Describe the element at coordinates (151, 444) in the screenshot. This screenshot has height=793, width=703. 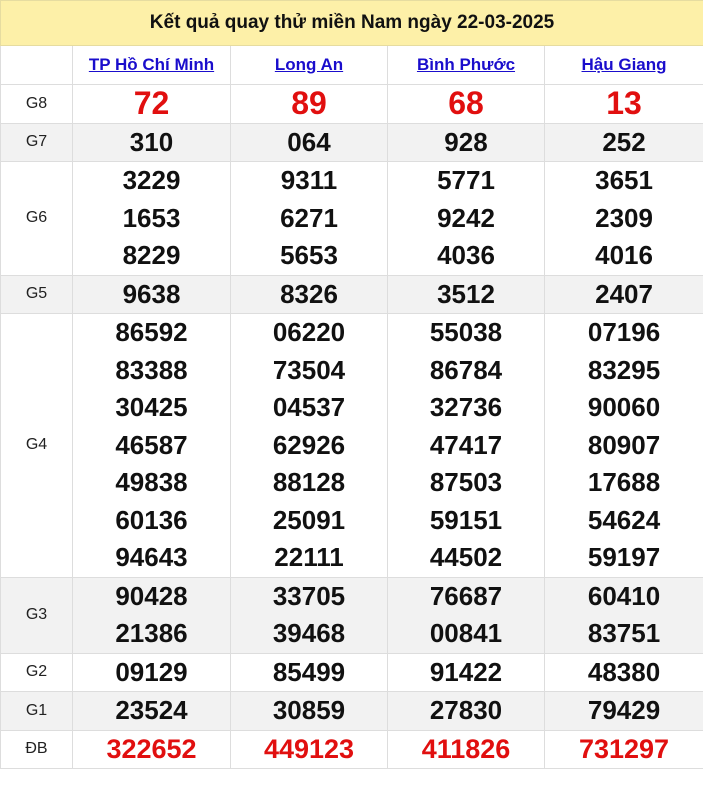
I see `prize-number: 46587` at that location.